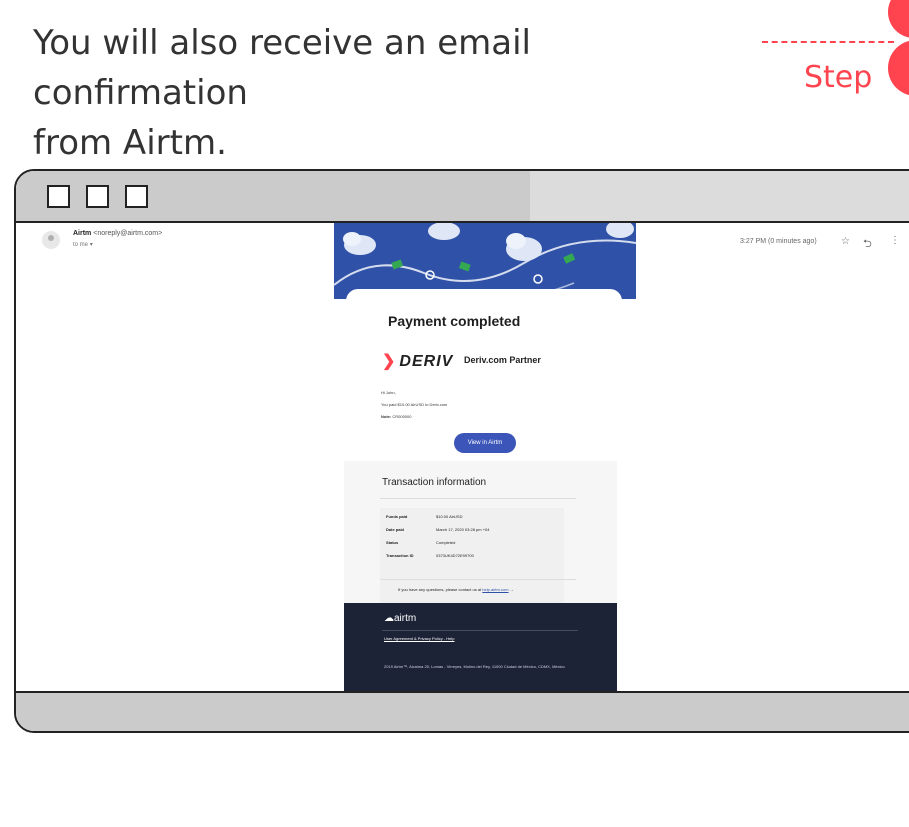 The height and width of the screenshot is (827, 909). I want to click on row-label: Date paid, so click(395, 529).